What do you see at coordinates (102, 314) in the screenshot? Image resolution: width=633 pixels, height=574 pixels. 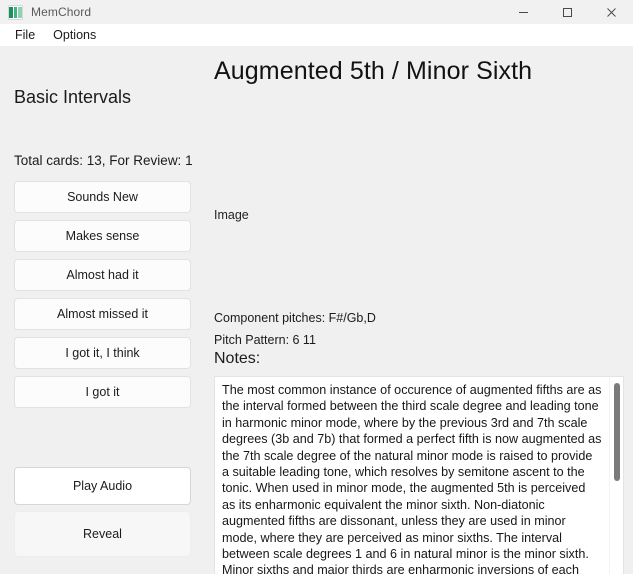 I see `rating-button-almost-missed-it: Almost missed it` at bounding box center [102, 314].